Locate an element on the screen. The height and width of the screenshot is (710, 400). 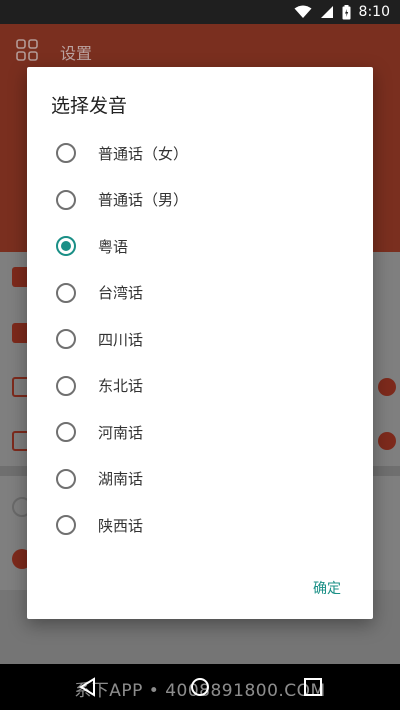
option-label: 东北话 is located at coordinates (121, 386).